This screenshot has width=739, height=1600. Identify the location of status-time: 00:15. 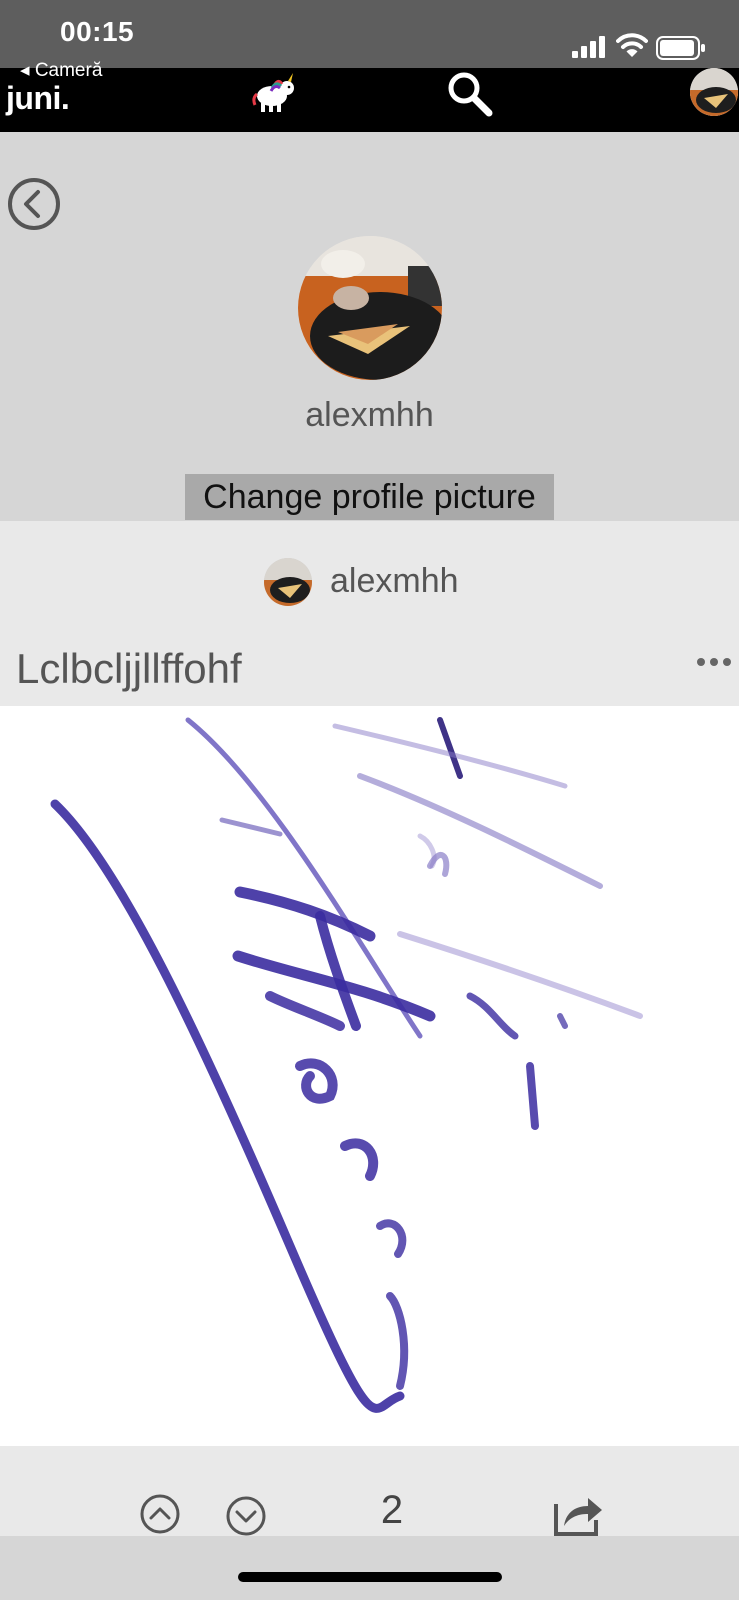
(97, 31).